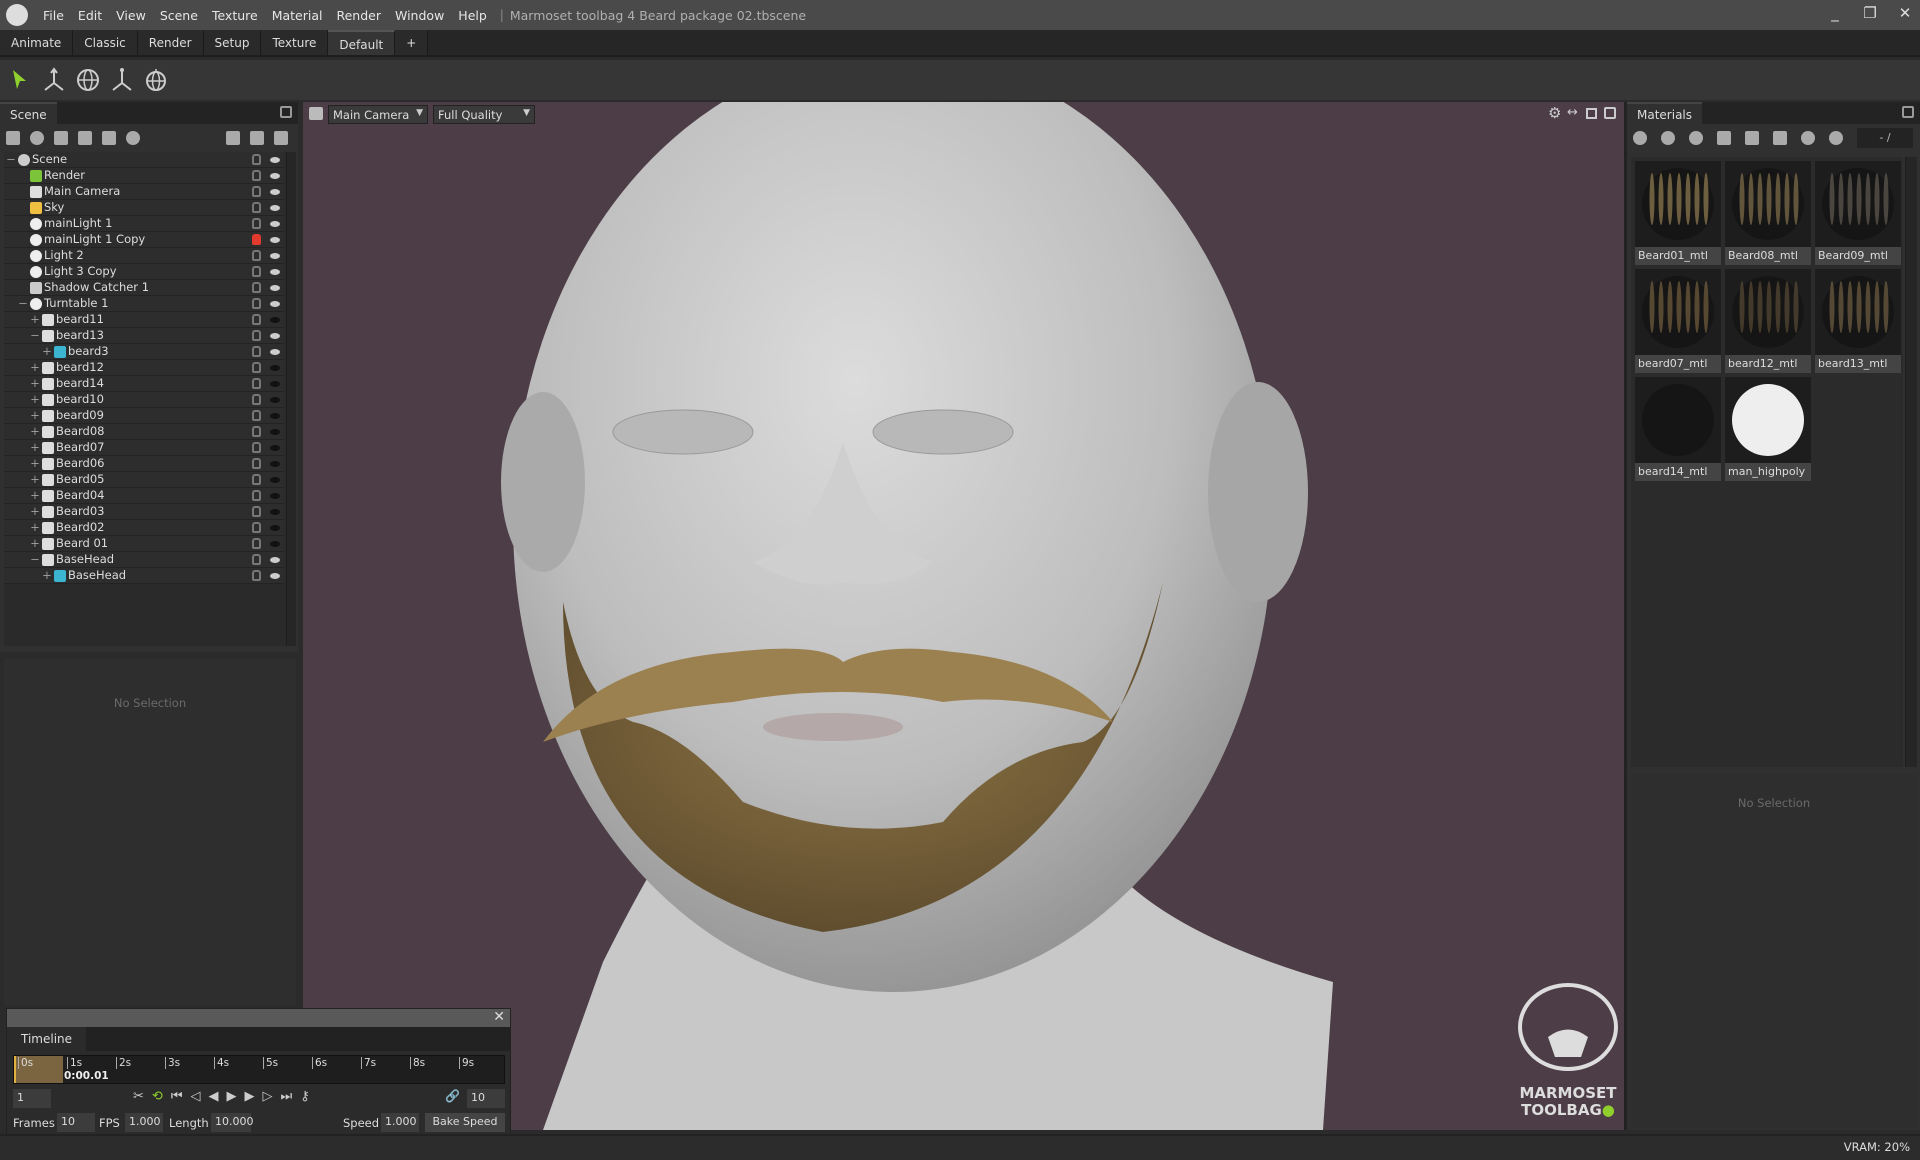 This screenshot has height=1160, width=1920. I want to click on end-frame-field: 10, so click(486, 1098).